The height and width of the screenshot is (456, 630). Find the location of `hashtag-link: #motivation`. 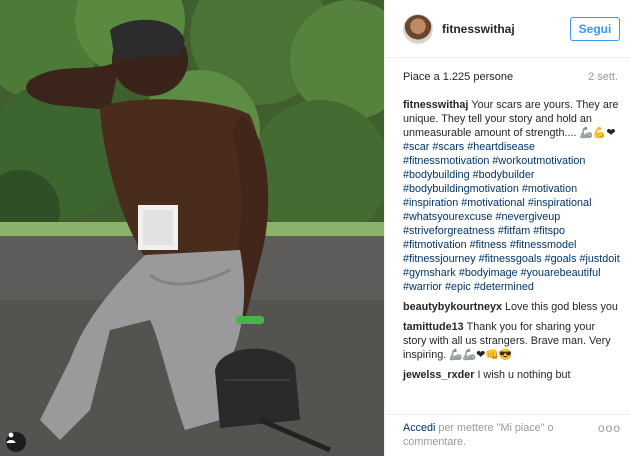

hashtag-link: #motivation is located at coordinates (549, 189).